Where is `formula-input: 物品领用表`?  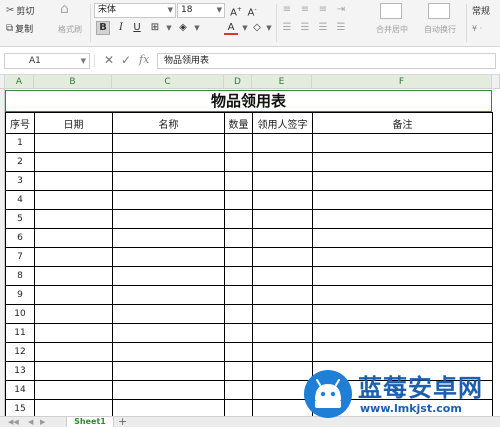
formula-input: 物品领用表 is located at coordinates (326, 61).